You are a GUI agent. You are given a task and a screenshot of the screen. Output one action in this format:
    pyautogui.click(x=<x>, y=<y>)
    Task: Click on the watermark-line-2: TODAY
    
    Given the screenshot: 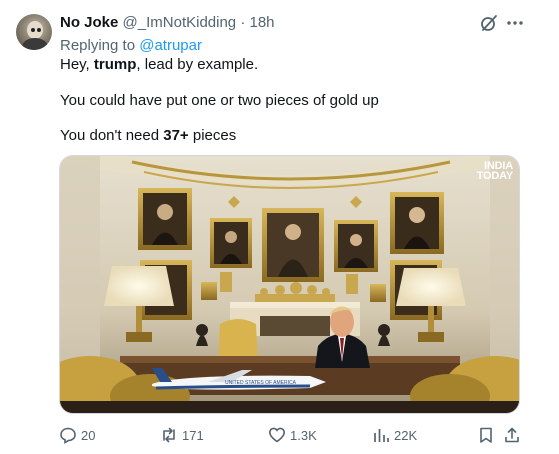 What is the action you would take?
    pyautogui.click(x=494, y=176)
    